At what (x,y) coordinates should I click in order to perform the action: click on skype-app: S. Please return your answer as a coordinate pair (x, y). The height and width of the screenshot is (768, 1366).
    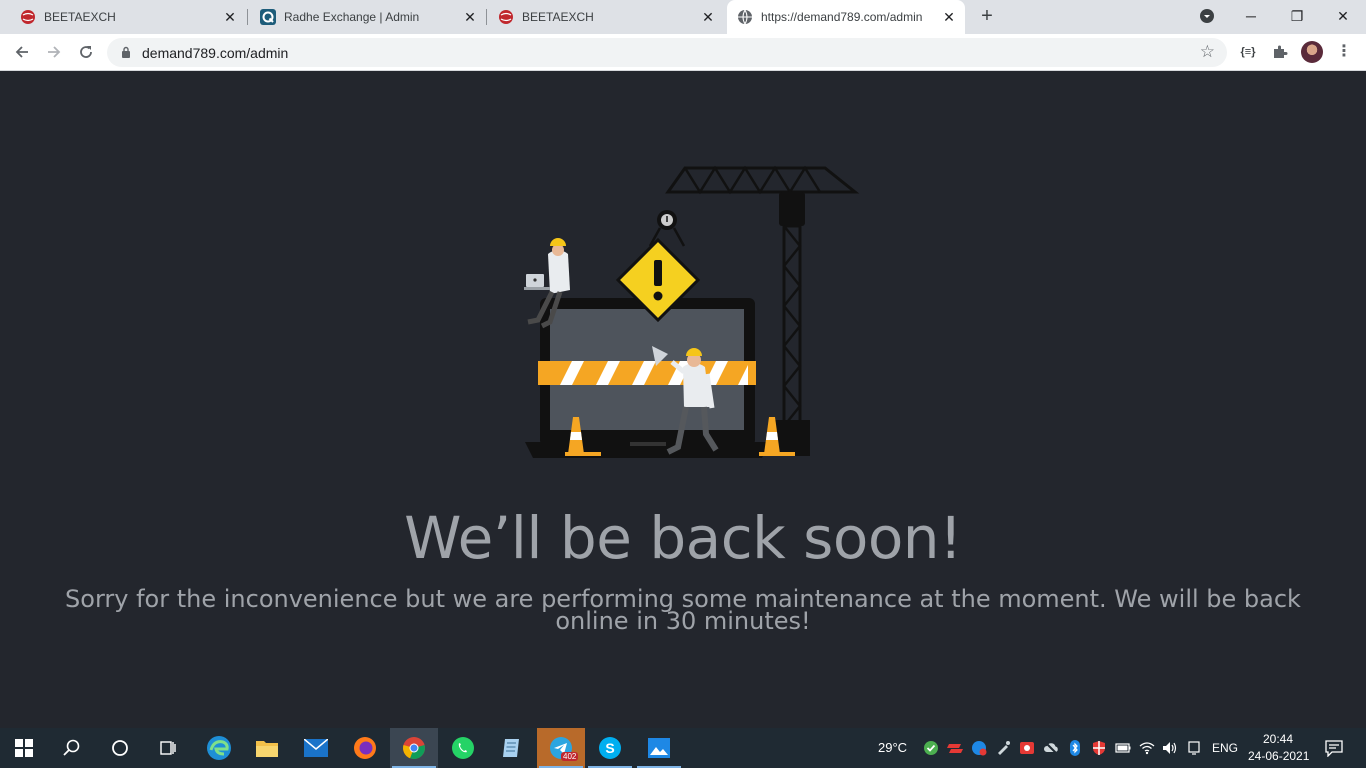
    Looking at the image, I should click on (610, 748).